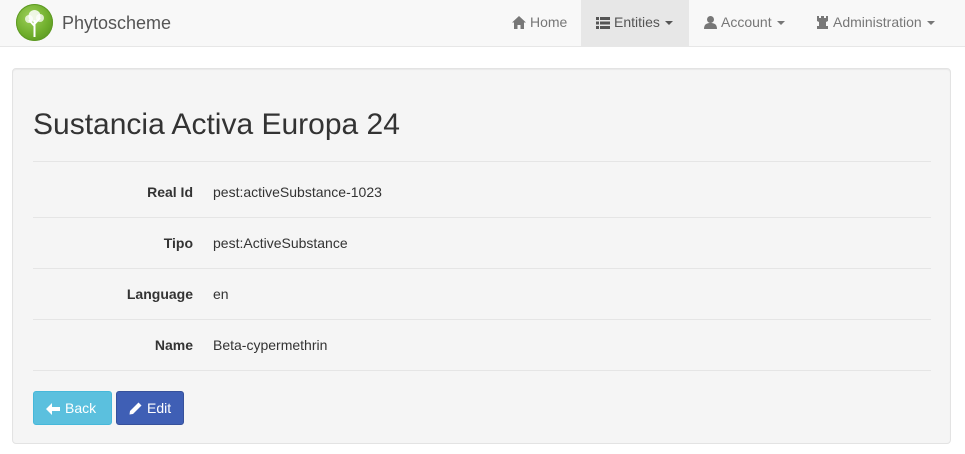  What do you see at coordinates (53, 409) in the screenshot?
I see `arrow-left-icon` at bounding box center [53, 409].